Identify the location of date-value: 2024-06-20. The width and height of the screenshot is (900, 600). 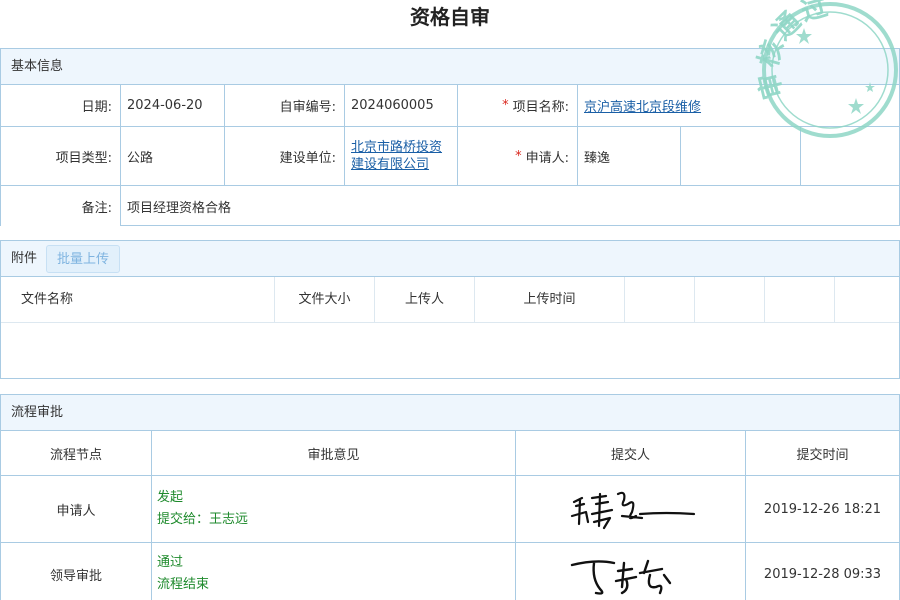
(173, 105).